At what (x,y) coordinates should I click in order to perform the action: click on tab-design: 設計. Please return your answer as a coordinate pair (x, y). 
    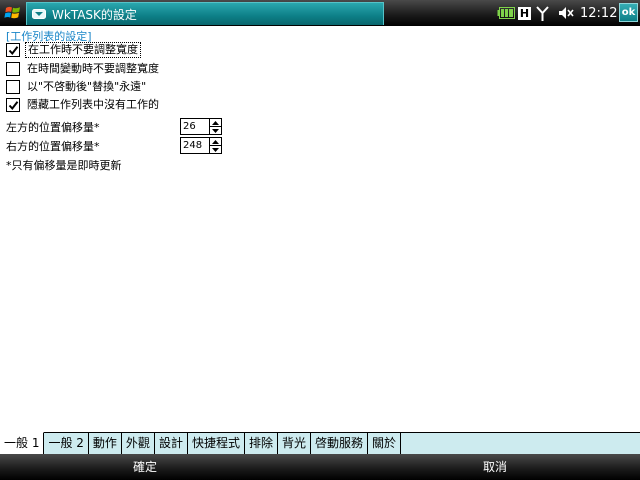
    Looking at the image, I should click on (171, 443).